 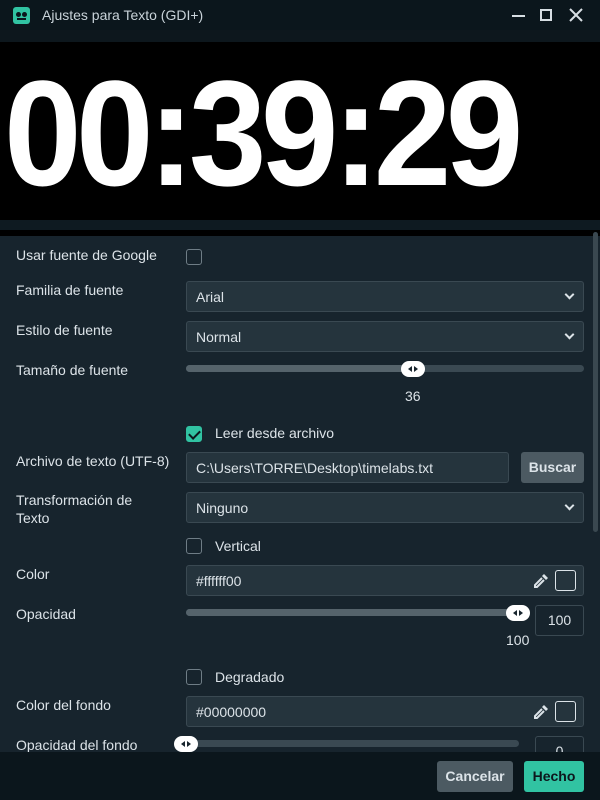 I want to click on minimize-icon, so click(x=518, y=15).